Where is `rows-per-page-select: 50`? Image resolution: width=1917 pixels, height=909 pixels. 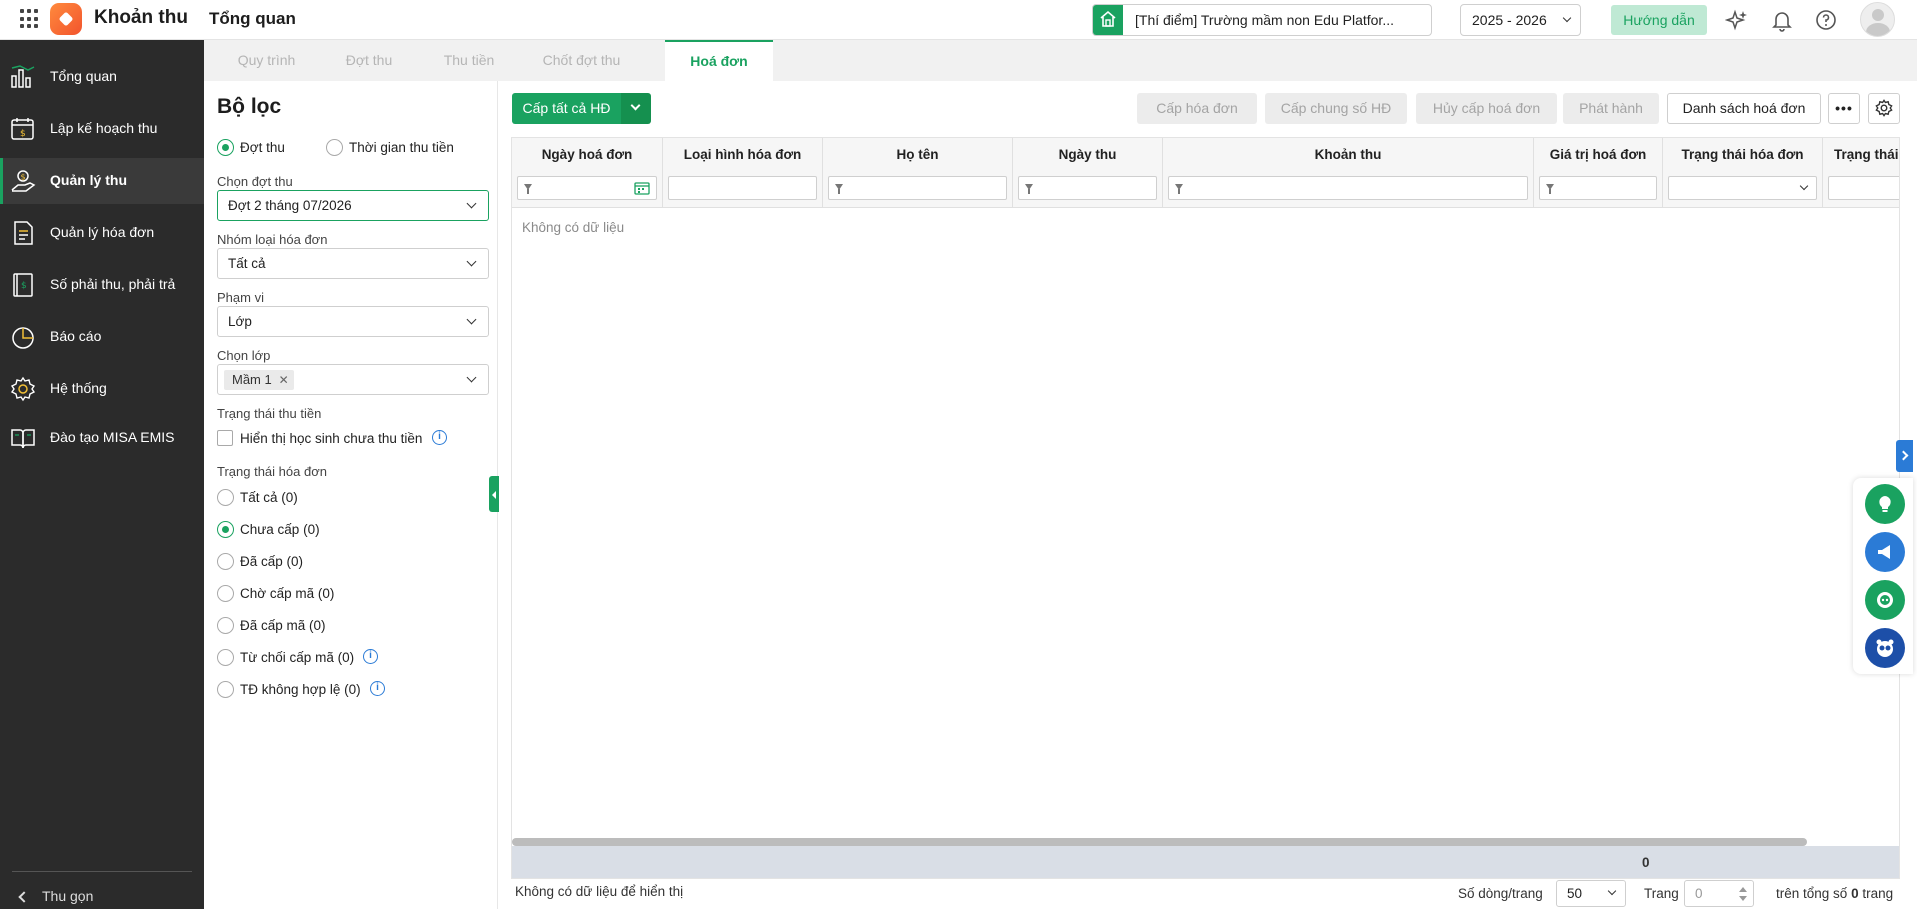 rows-per-page-select: 50 is located at coordinates (1591, 893).